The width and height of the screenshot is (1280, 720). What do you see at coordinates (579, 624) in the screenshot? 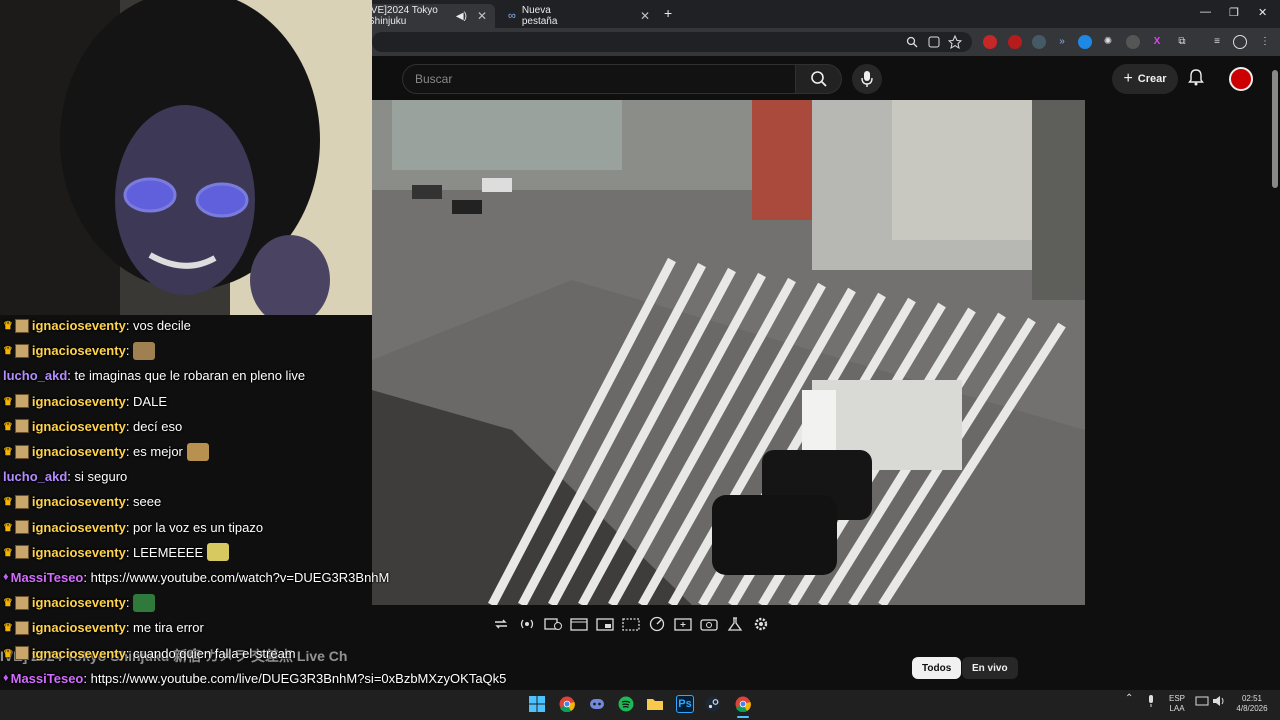
I see `theater-icon` at bounding box center [579, 624].